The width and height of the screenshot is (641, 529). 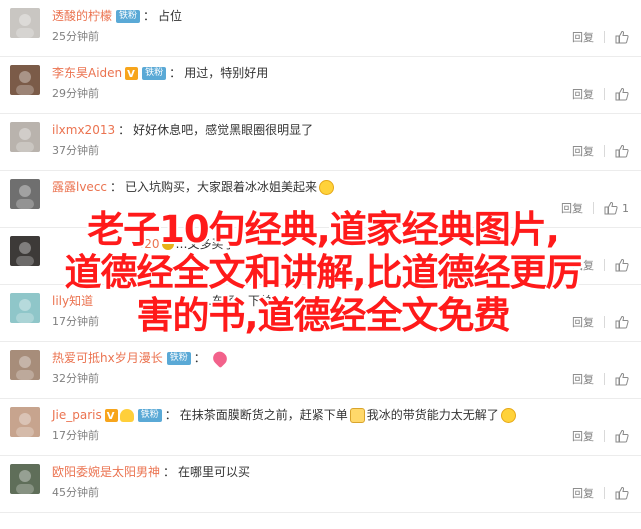 I want to click on comment-row: lily知道 17分钟前 回复 …车了，下单, so click(x=320, y=313).